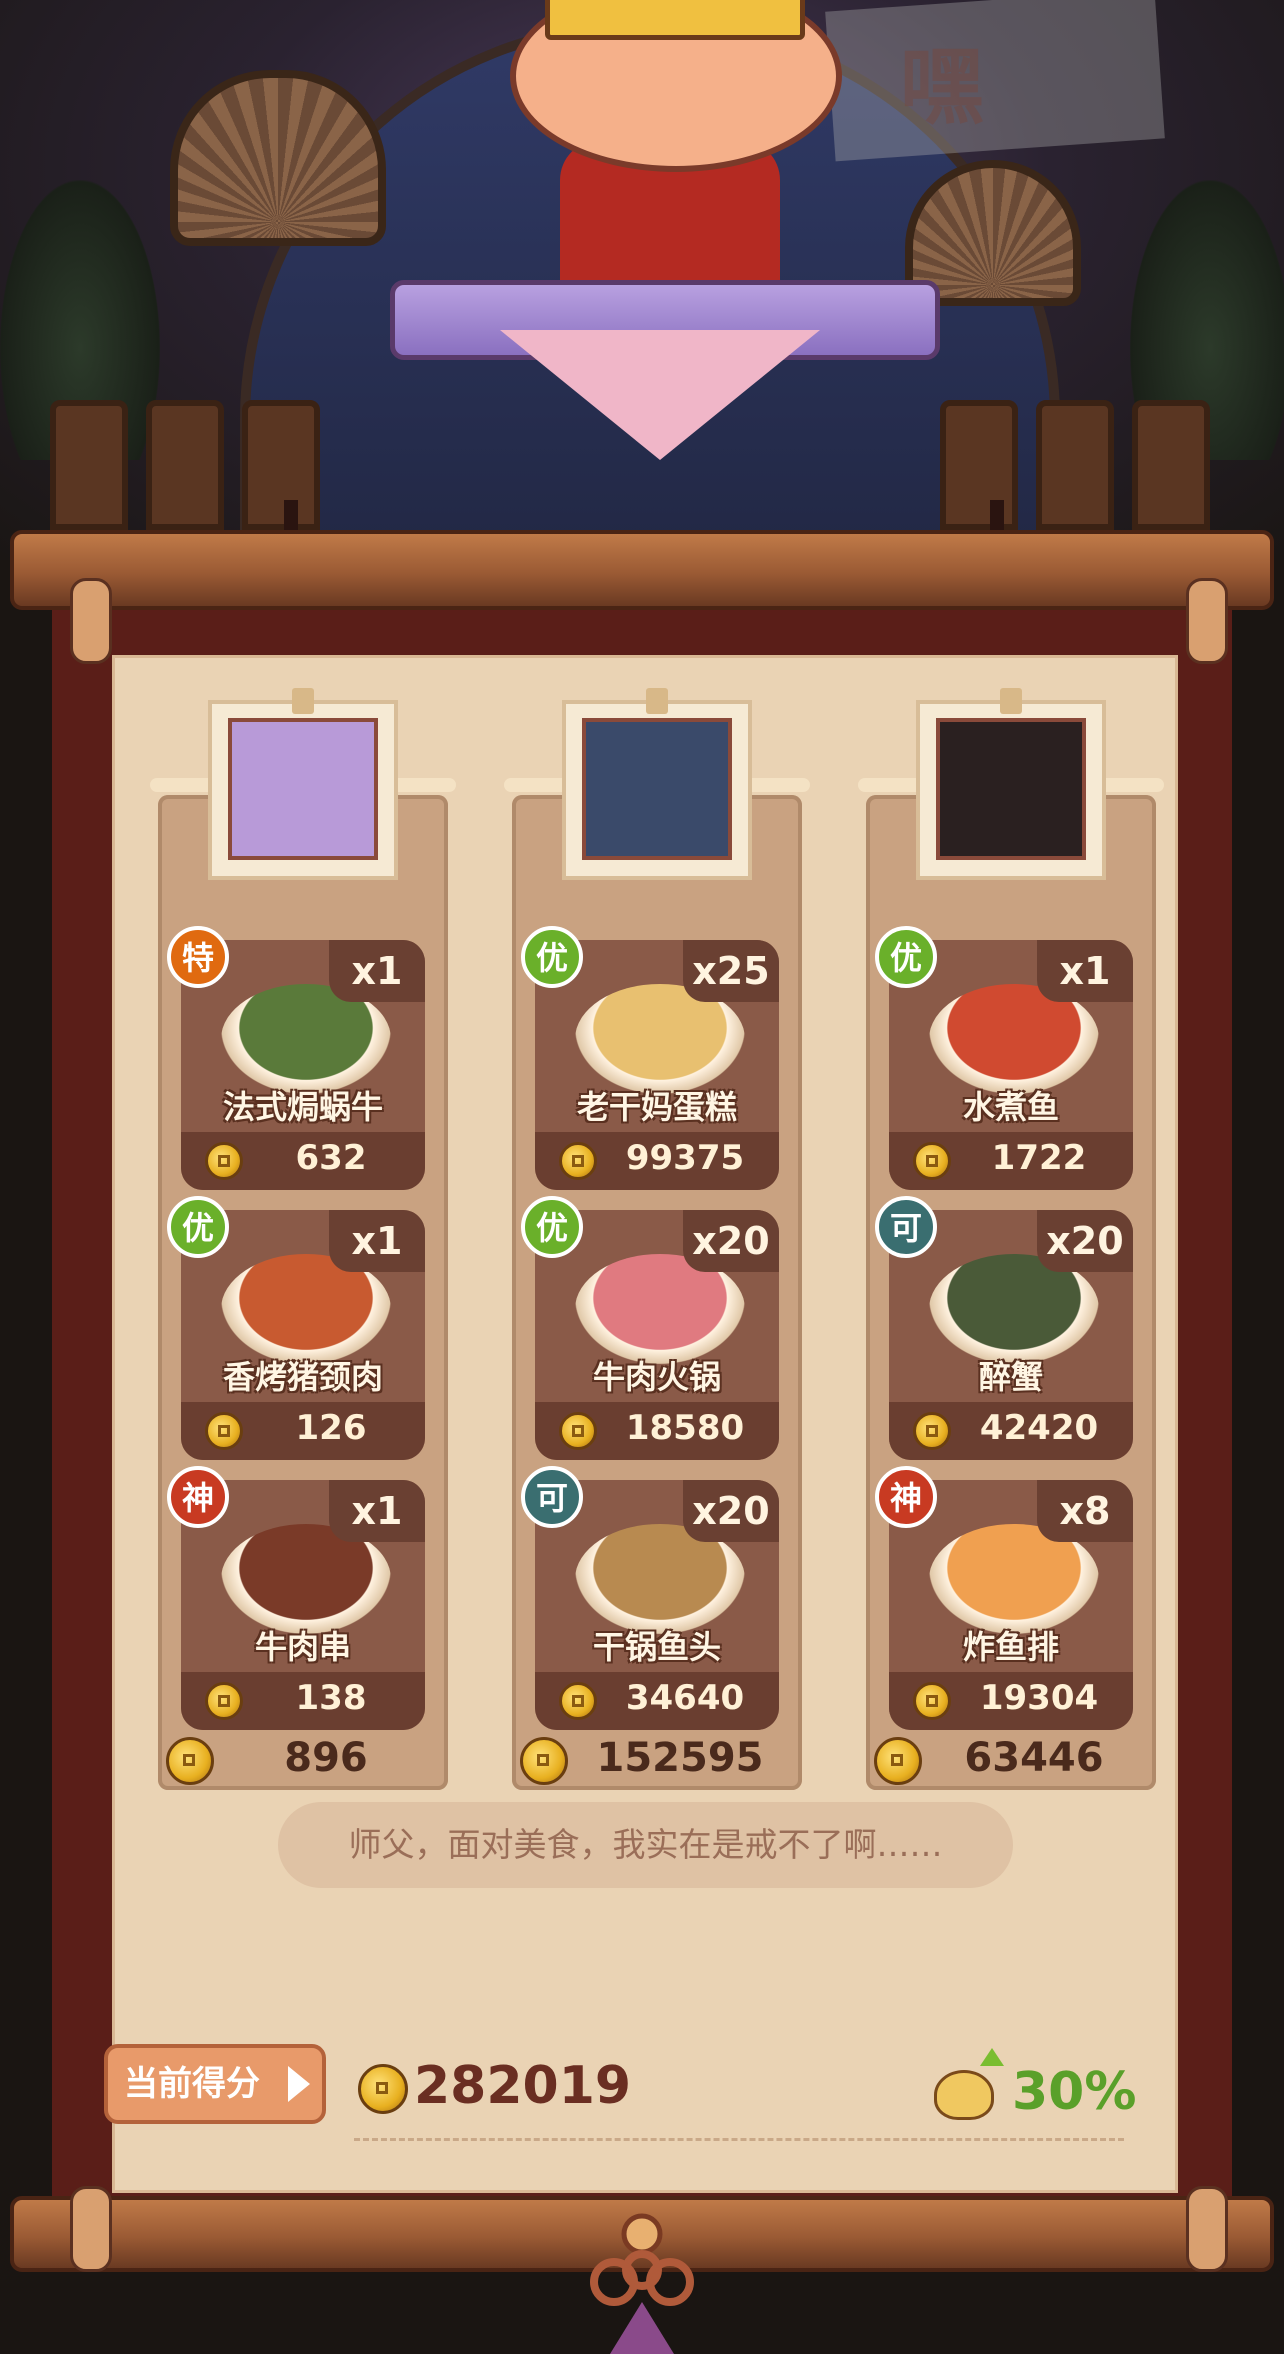 The width and height of the screenshot is (1284, 2354). I want to click on dish-name: 水煮鱼, so click(1010, 1107).